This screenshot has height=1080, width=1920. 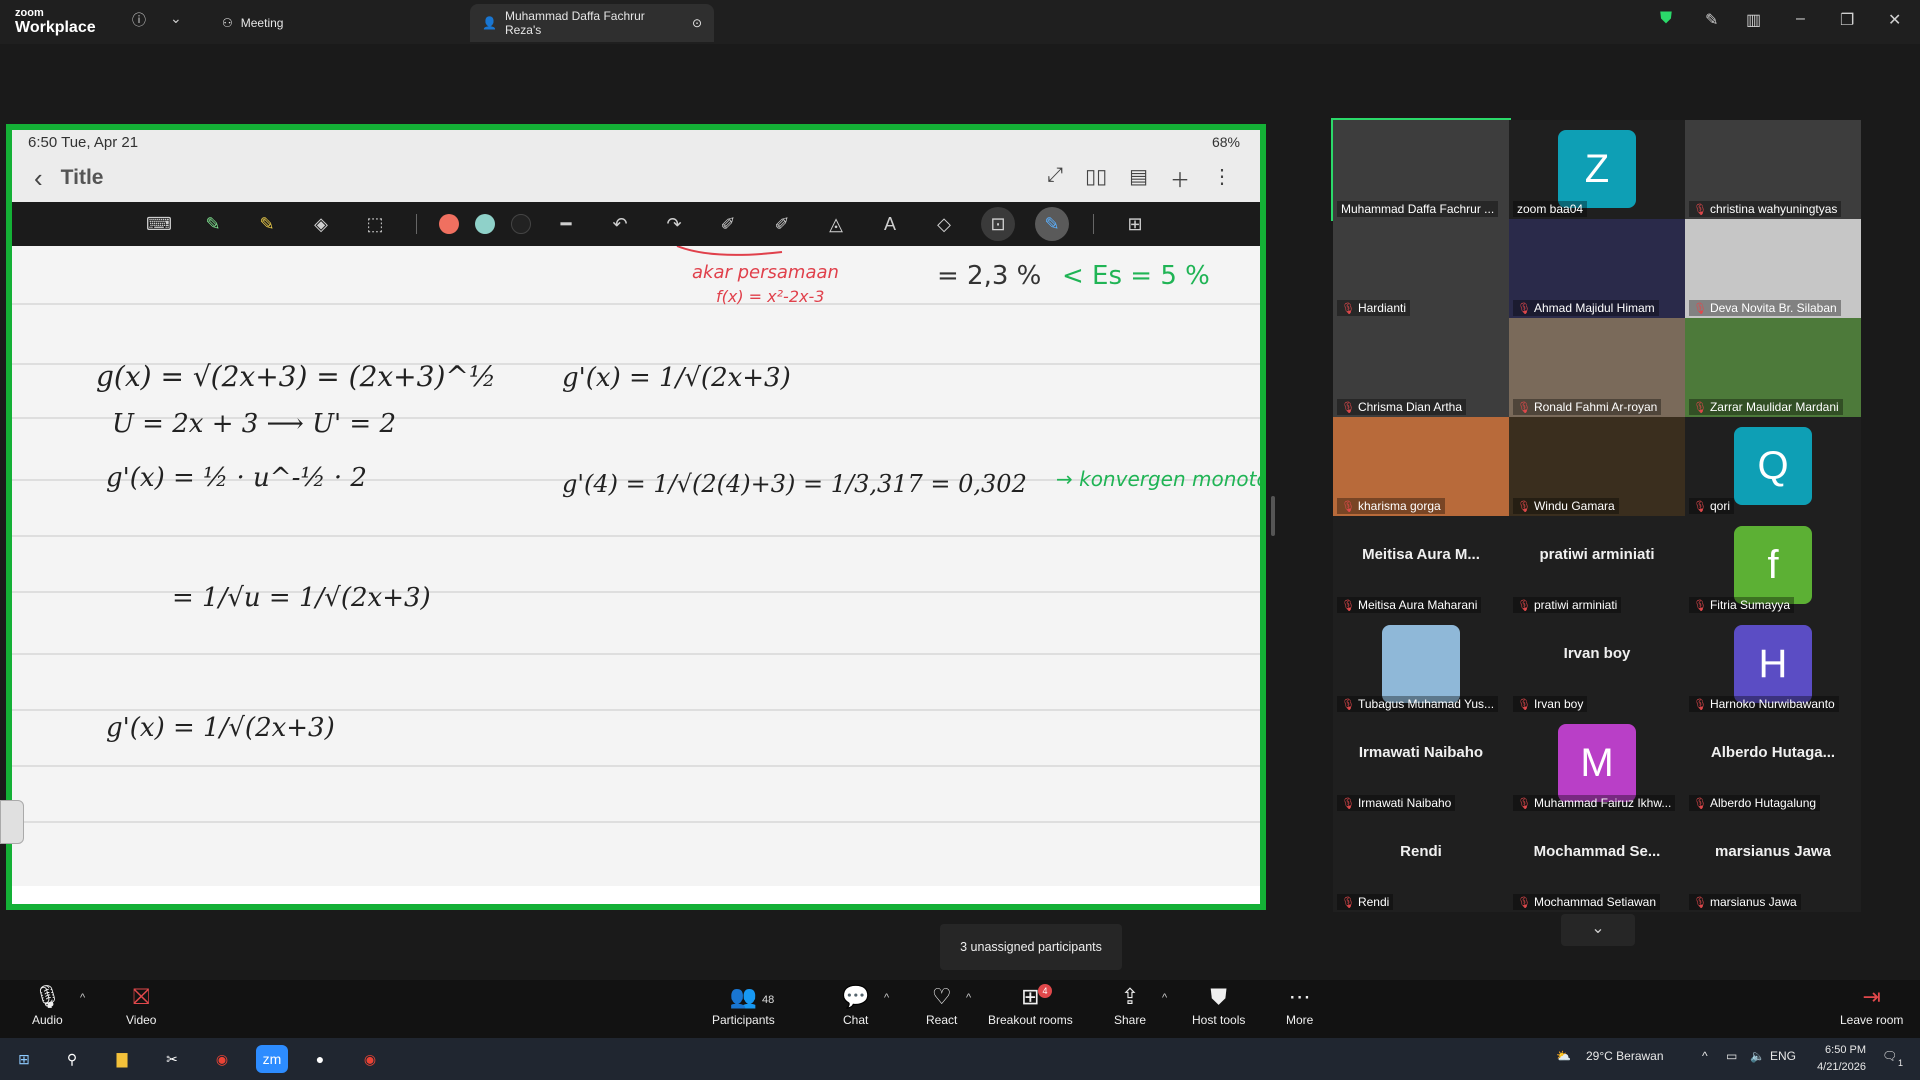 What do you see at coordinates (1052, 224) in the screenshot?
I see `stylus-icon: ✎` at bounding box center [1052, 224].